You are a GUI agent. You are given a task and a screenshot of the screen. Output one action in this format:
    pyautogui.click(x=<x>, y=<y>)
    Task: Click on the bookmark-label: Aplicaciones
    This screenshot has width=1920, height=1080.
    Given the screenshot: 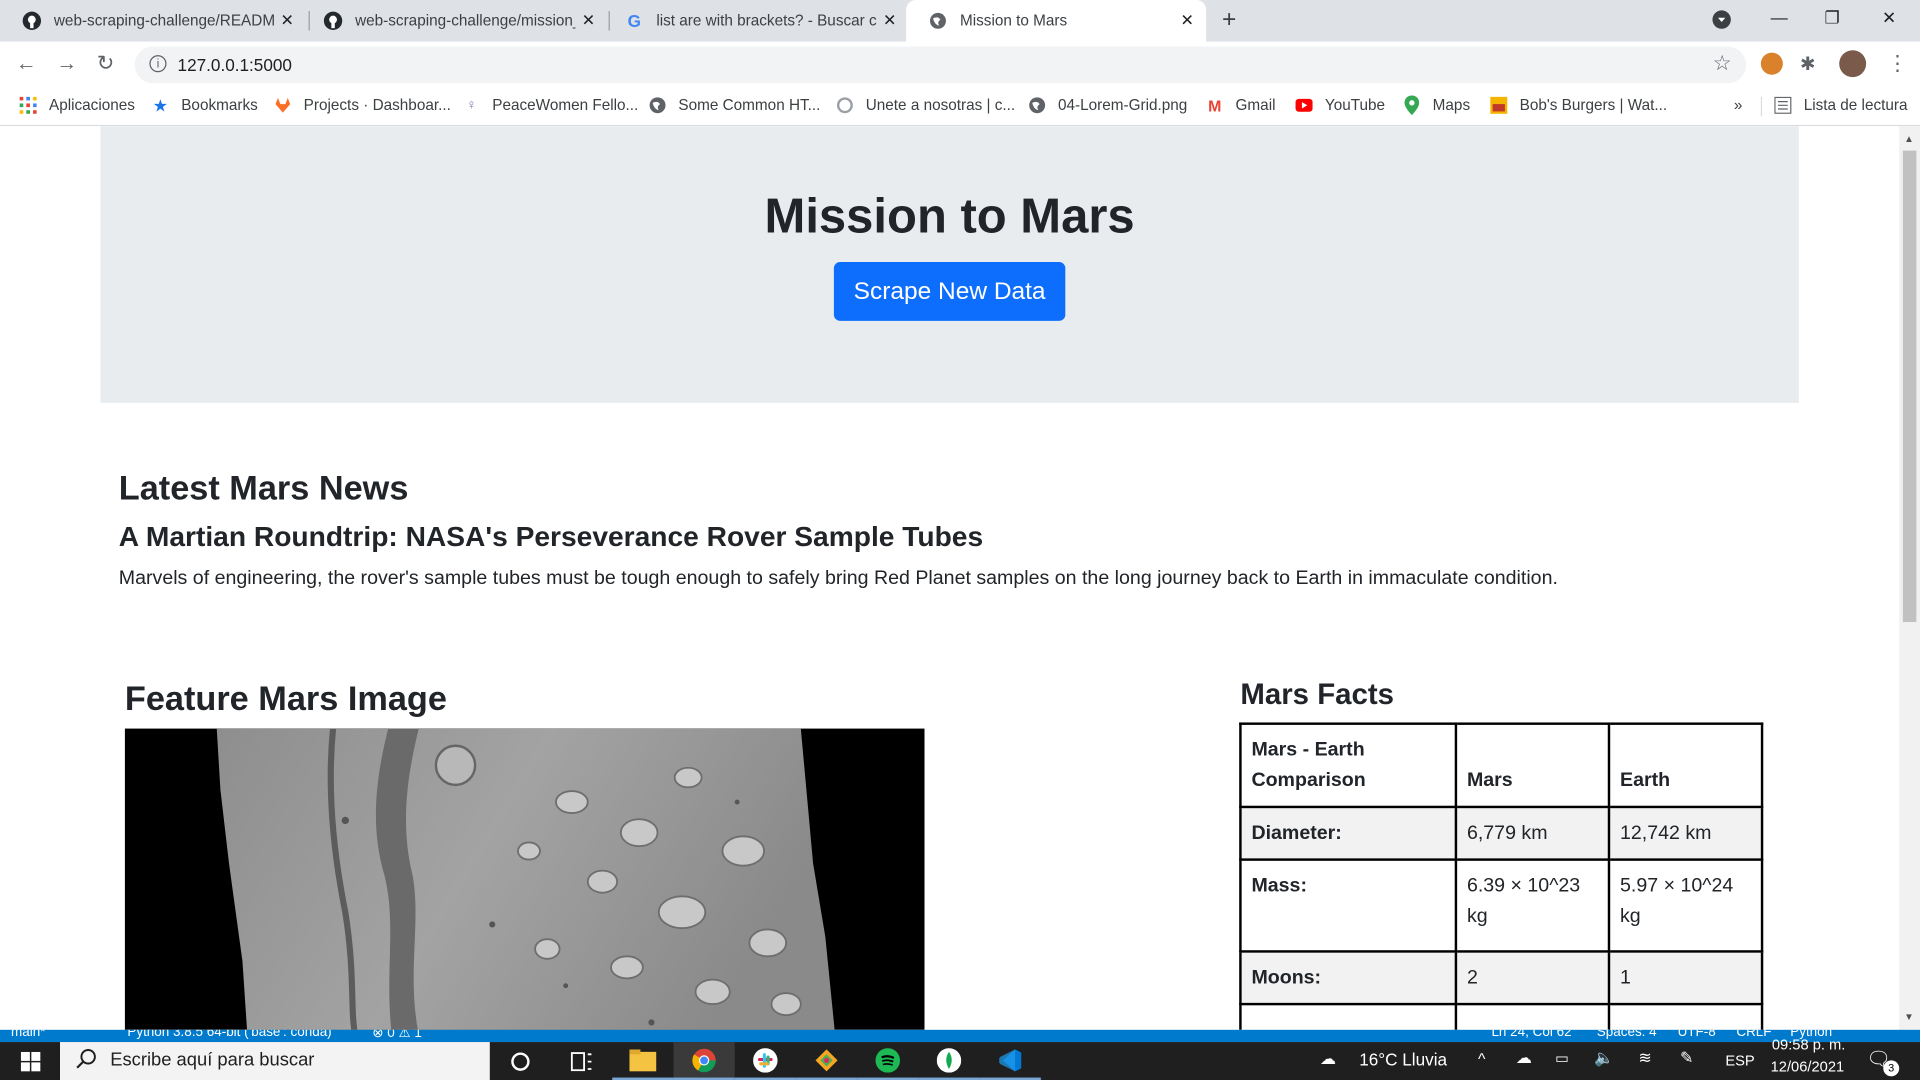 What is the action you would take?
    pyautogui.click(x=91, y=105)
    